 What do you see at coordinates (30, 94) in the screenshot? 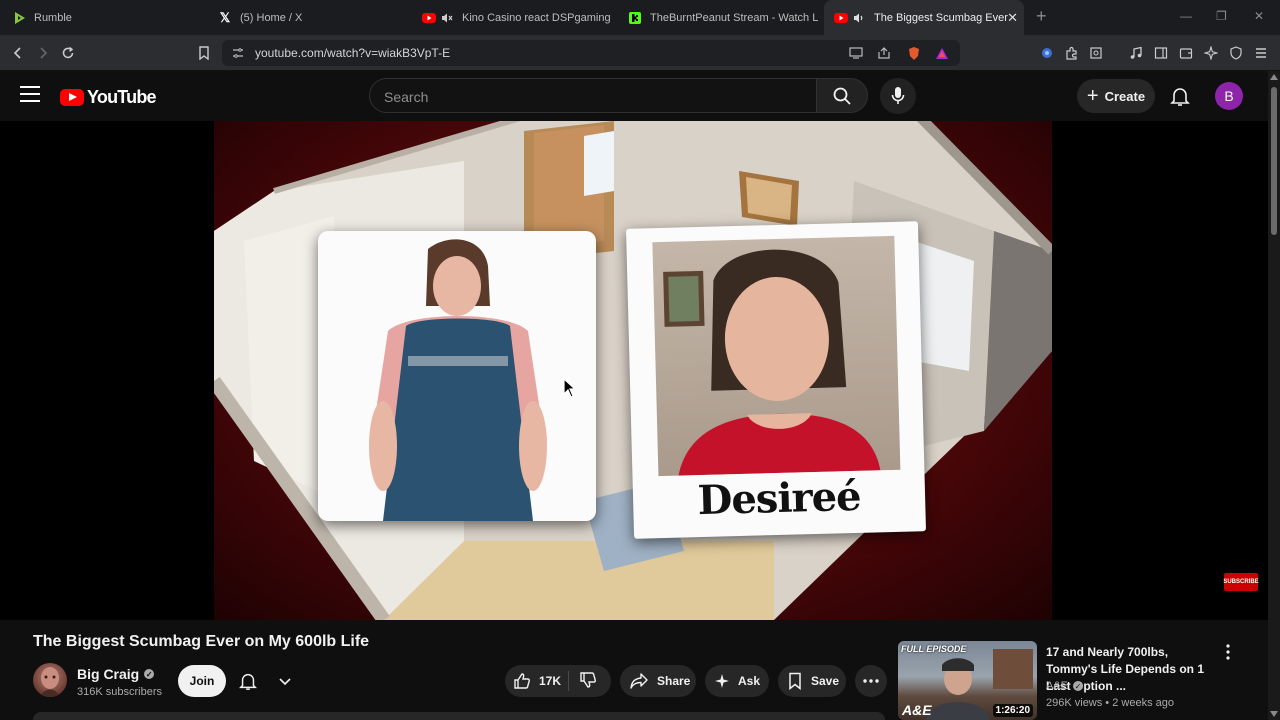
I see `guide-menu-icon` at bounding box center [30, 94].